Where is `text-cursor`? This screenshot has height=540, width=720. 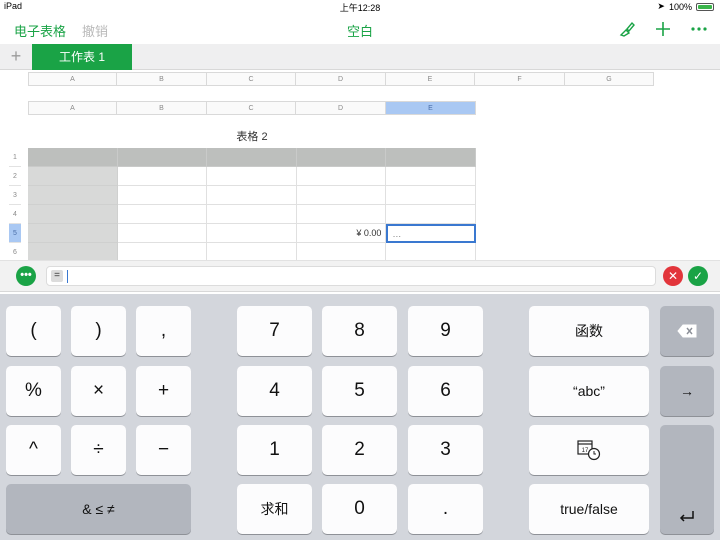
text-cursor is located at coordinates (67, 276).